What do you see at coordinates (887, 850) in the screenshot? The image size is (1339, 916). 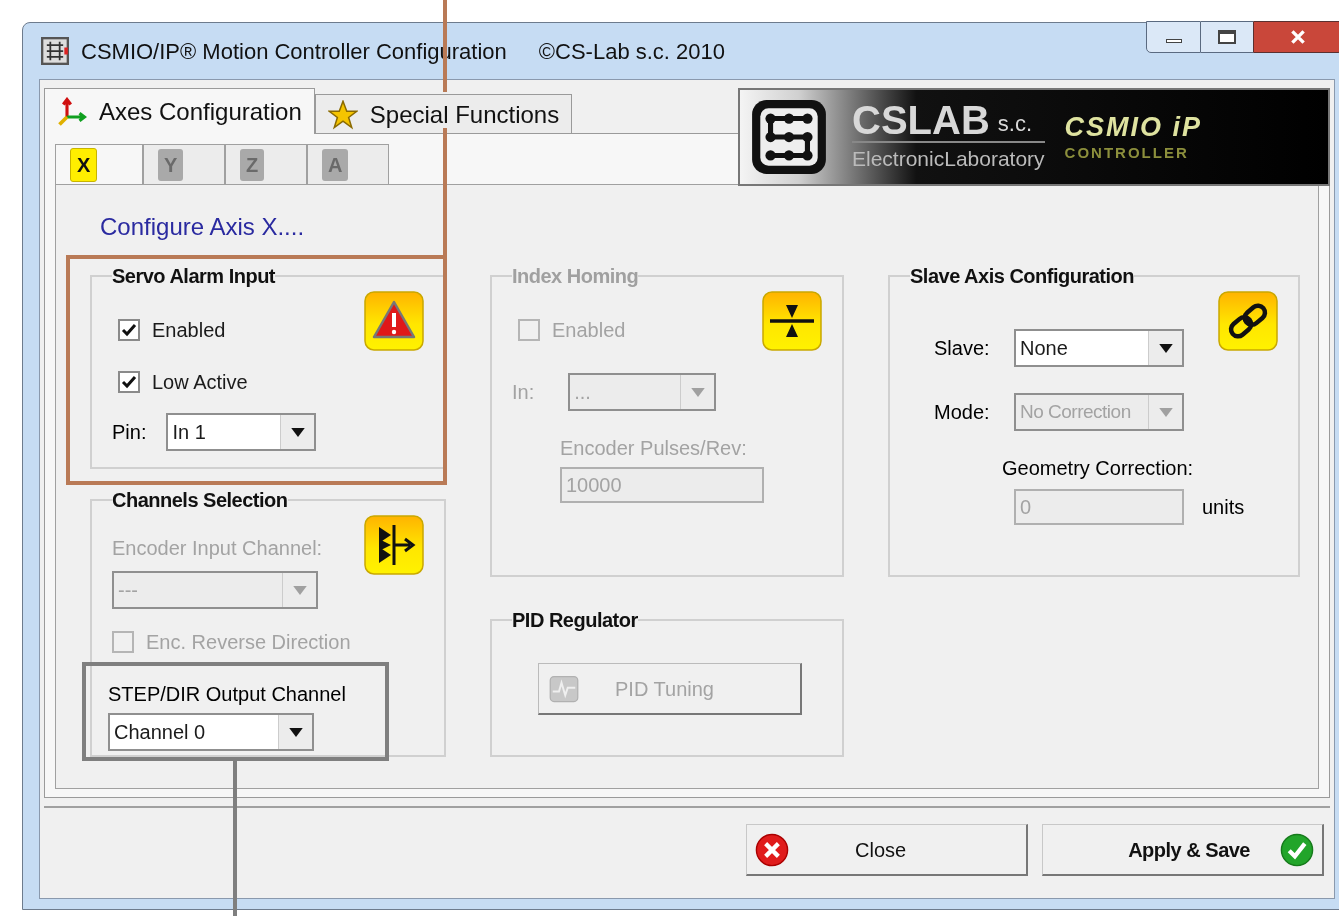 I see `close-dialog-button: Close` at bounding box center [887, 850].